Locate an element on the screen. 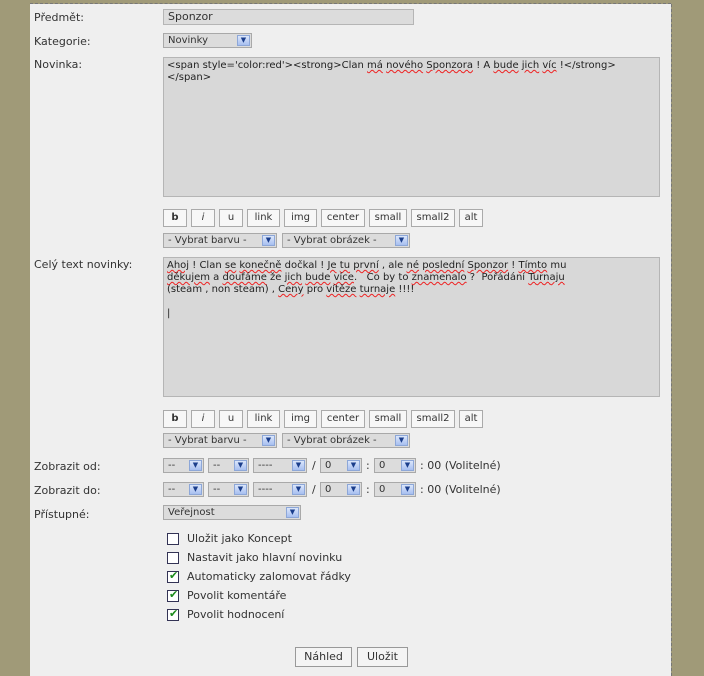 The width and height of the screenshot is (704, 676). to-year-select-value: ---- is located at coordinates (265, 489).